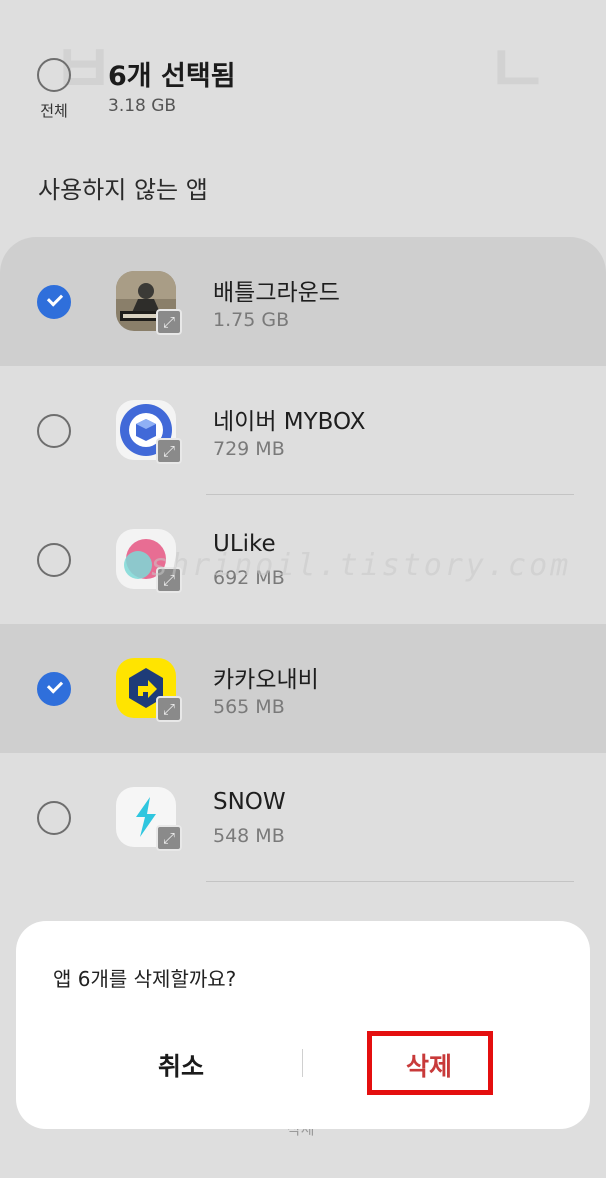  I want to click on watermark: shrinoil.tistory.com, so click(361, 565).